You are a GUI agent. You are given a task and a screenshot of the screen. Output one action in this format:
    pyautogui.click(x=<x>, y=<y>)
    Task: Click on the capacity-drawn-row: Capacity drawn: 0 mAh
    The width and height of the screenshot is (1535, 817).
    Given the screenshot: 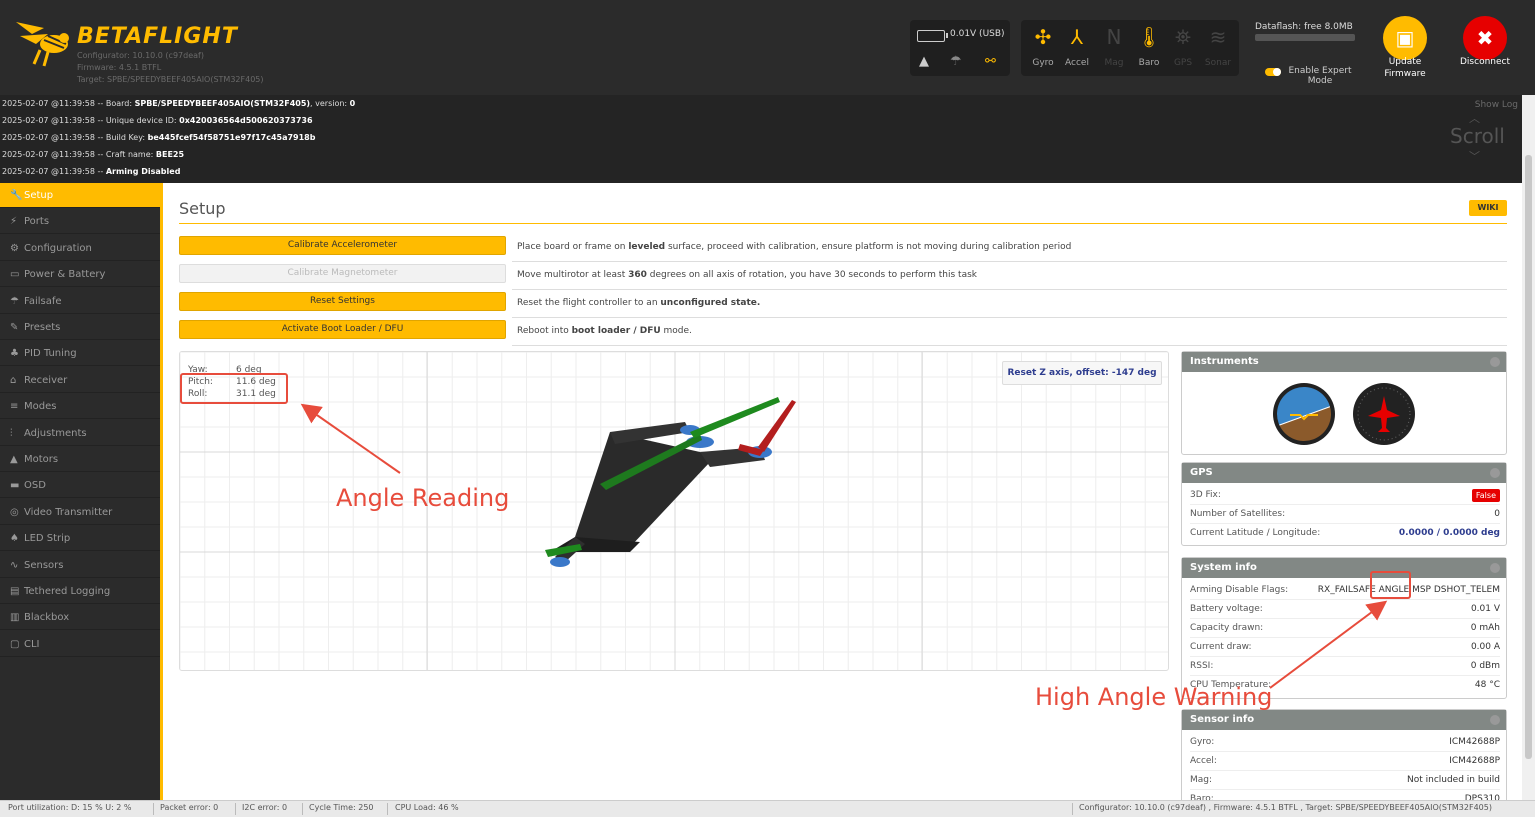 What is the action you would take?
    pyautogui.click(x=1345, y=628)
    